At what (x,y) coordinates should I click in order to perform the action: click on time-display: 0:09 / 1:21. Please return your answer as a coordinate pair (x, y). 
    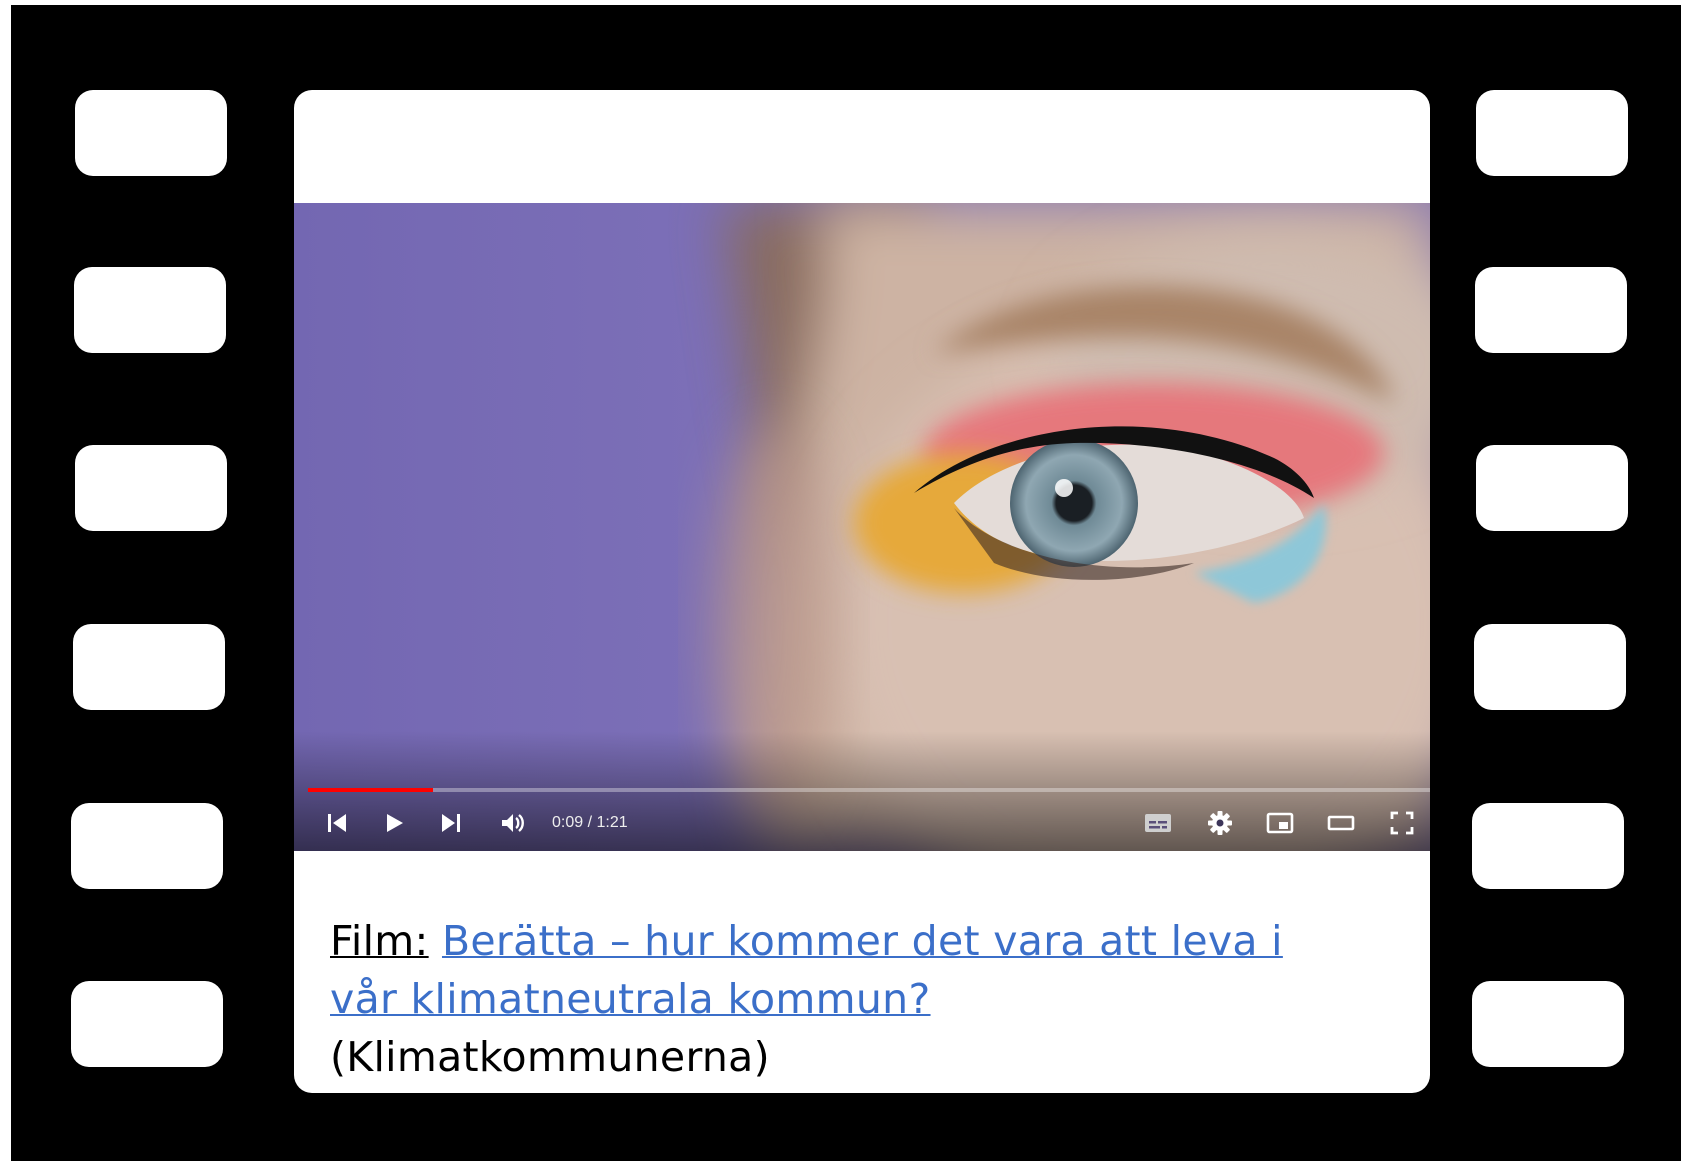
    Looking at the image, I should click on (590, 823).